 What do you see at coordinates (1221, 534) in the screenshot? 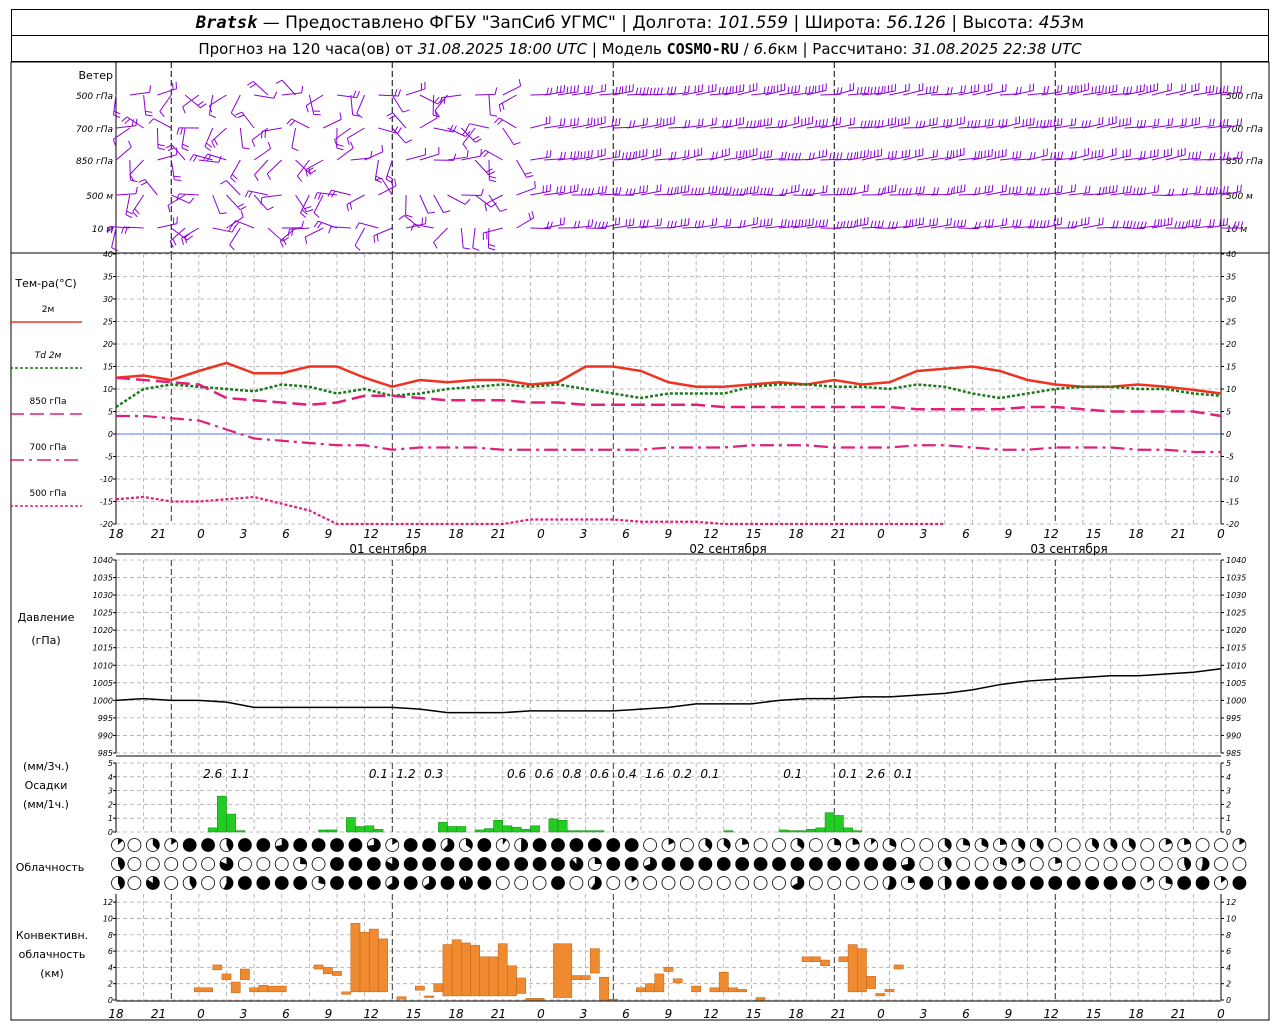
I see `time-tick-top: 0` at bounding box center [1221, 534].